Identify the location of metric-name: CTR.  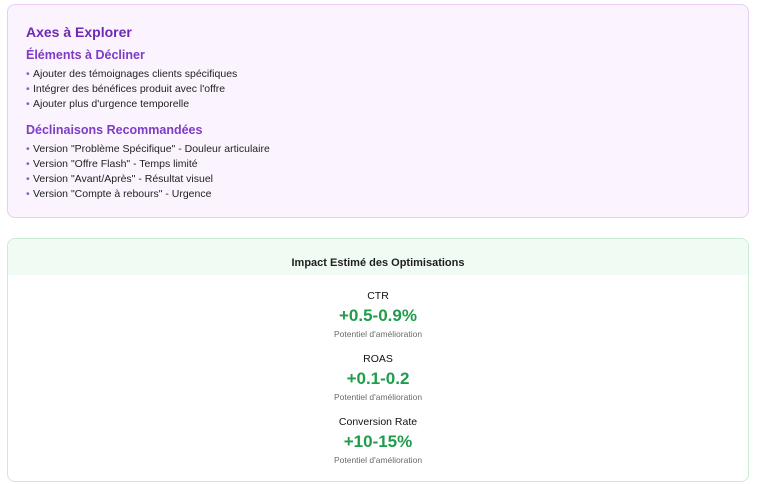
(378, 296).